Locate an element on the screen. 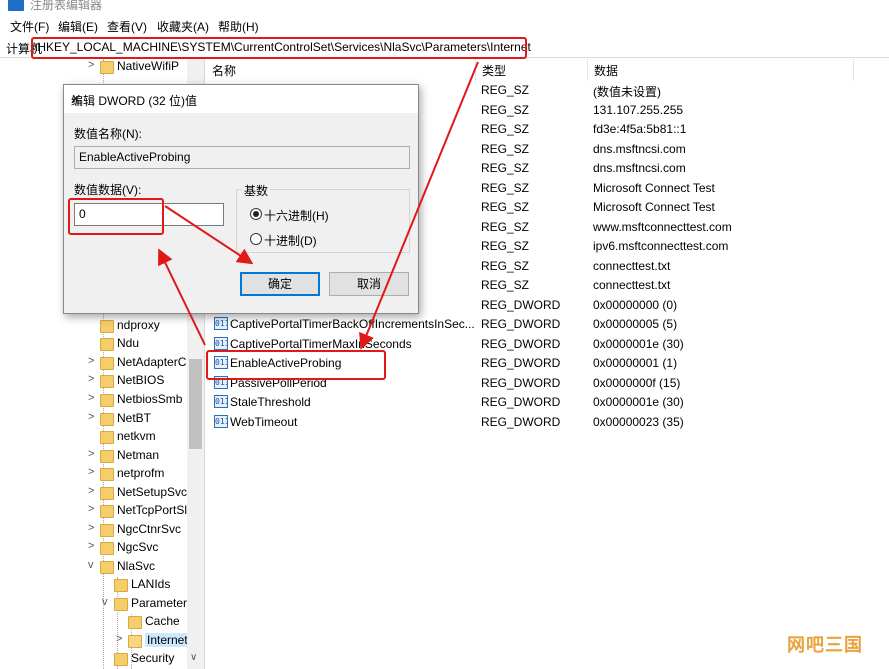 This screenshot has height=669, width=889. window-title: 注册表编辑器 is located at coordinates (66, 6).